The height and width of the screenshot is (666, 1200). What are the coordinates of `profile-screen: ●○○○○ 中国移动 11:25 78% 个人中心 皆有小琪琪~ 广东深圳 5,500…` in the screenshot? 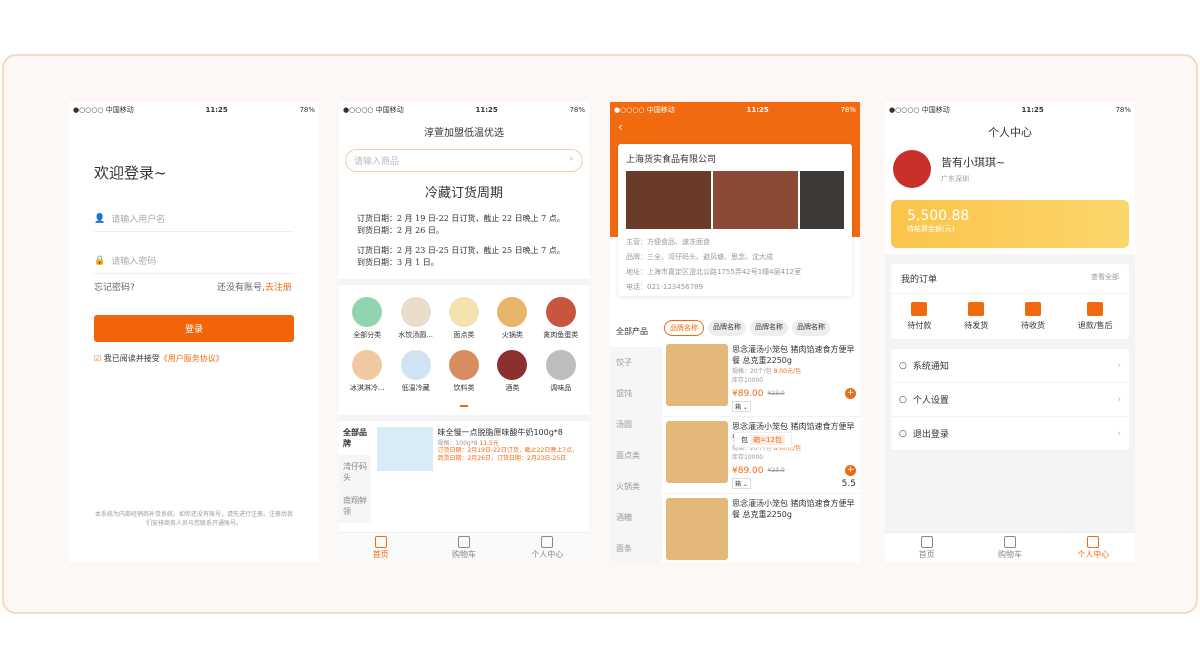 It's located at (1010, 332).